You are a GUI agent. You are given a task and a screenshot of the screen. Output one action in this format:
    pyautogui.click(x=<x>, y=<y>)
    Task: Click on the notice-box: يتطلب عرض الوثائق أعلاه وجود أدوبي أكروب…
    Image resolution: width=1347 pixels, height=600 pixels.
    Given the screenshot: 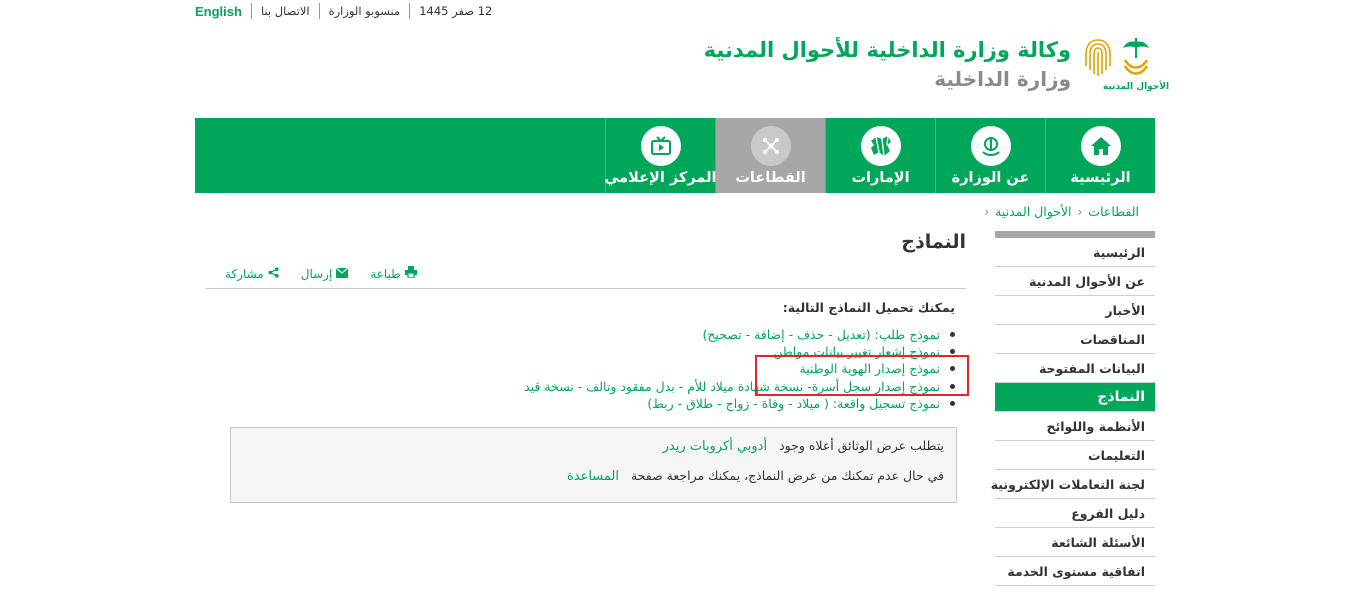 What is the action you would take?
    pyautogui.click(x=593, y=465)
    